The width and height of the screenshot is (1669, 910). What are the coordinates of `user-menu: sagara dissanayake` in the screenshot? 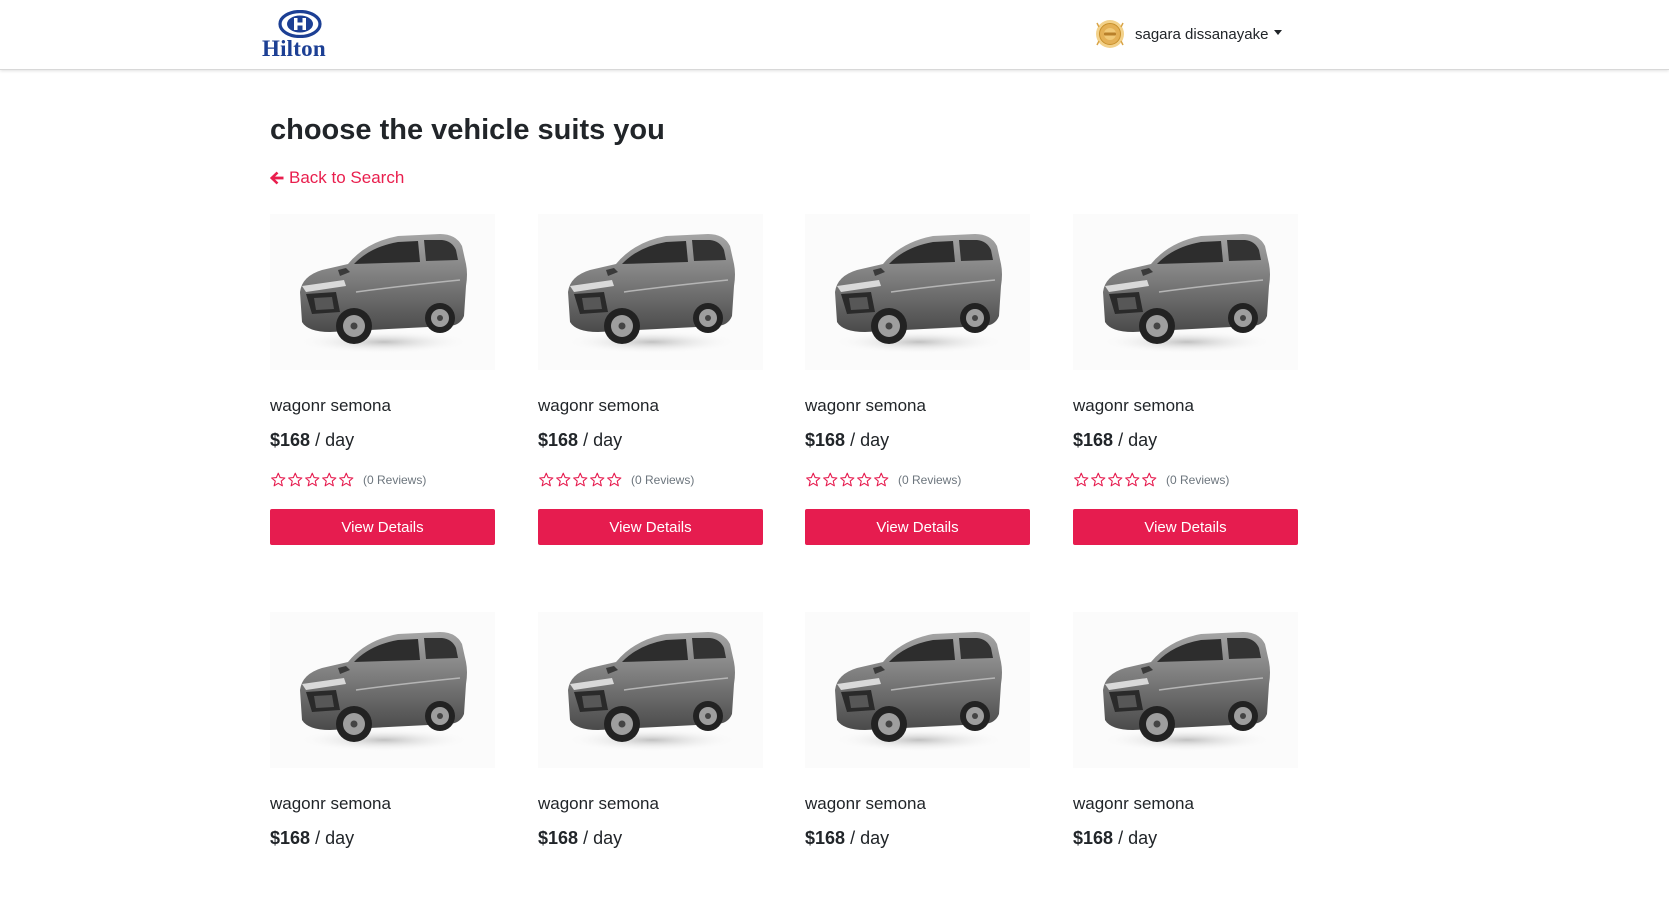 It's located at (1189, 34).